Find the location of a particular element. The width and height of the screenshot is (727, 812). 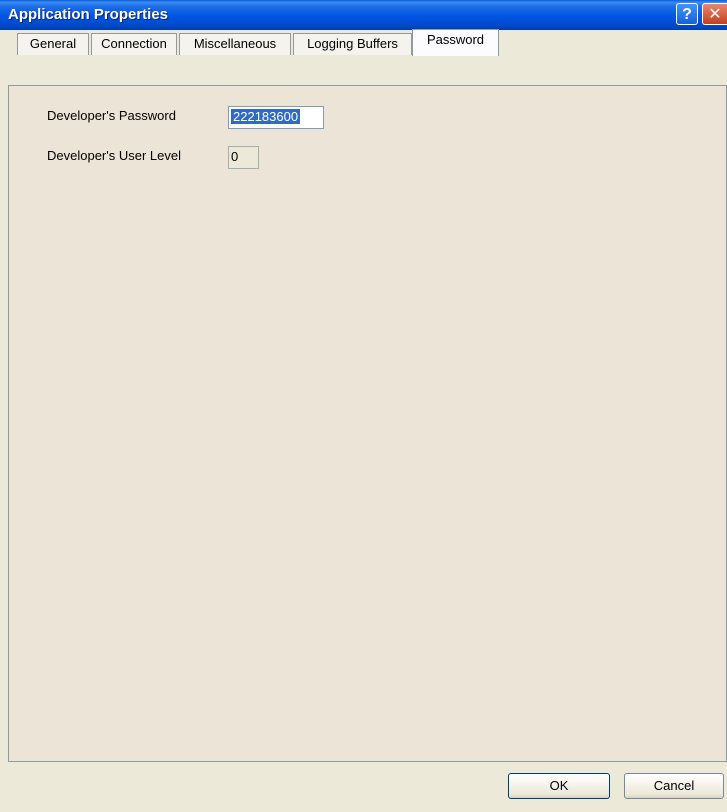

developer-password-value: 222183600 is located at coordinates (266, 116).